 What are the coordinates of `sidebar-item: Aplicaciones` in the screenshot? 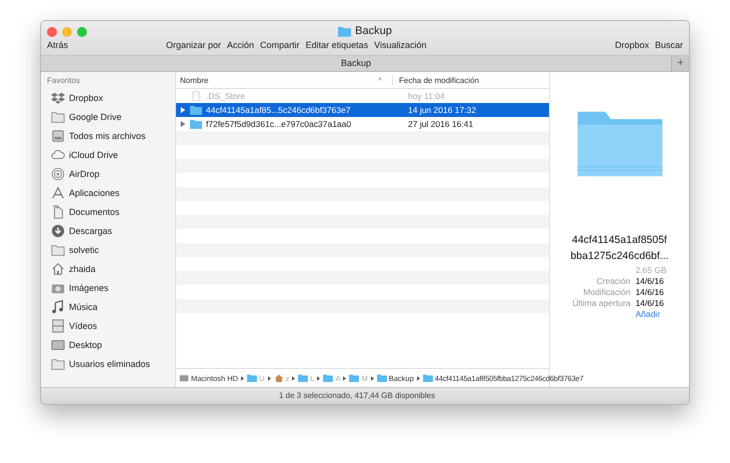 It's located at (111, 192).